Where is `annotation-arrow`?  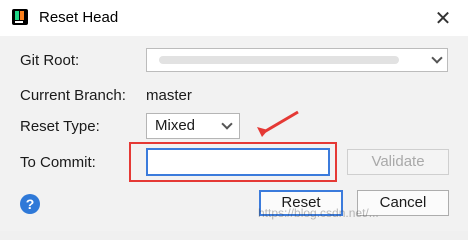
annotation-arrow is located at coordinates (278, 123).